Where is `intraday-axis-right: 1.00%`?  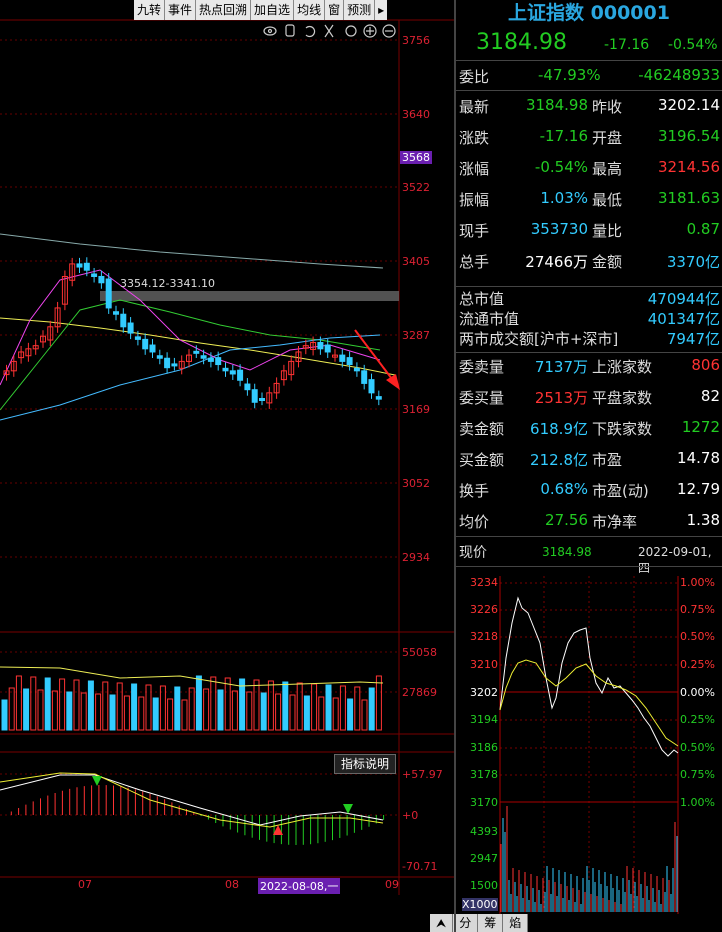
intraday-axis-right: 1.00% is located at coordinates (697, 802).